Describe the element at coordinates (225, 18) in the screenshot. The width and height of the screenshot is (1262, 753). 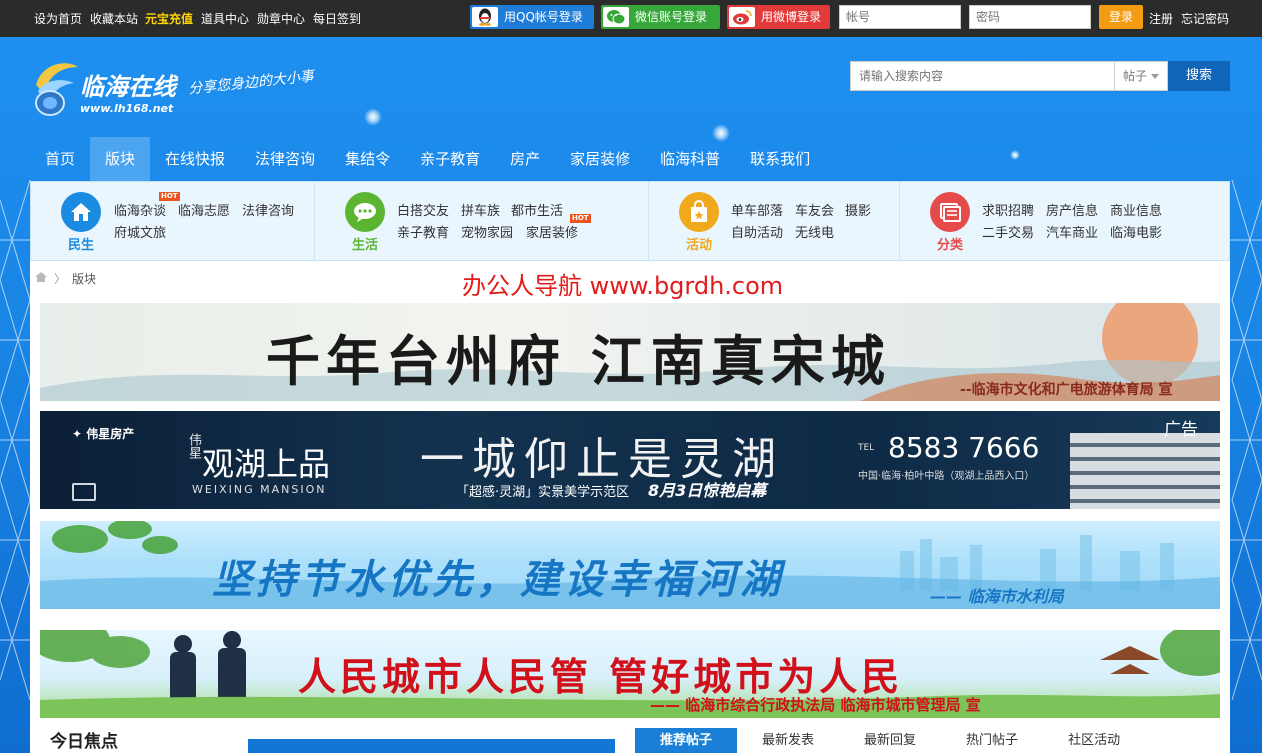
I see `props-center-link: 道具中心` at that location.